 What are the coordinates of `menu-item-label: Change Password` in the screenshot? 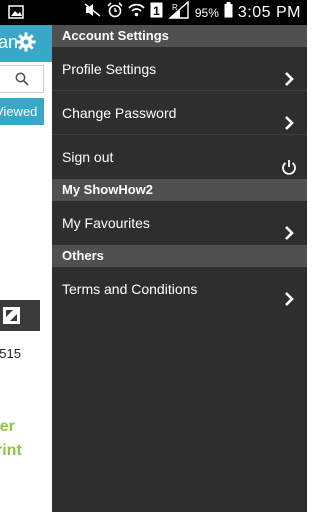 It's located at (119, 113).